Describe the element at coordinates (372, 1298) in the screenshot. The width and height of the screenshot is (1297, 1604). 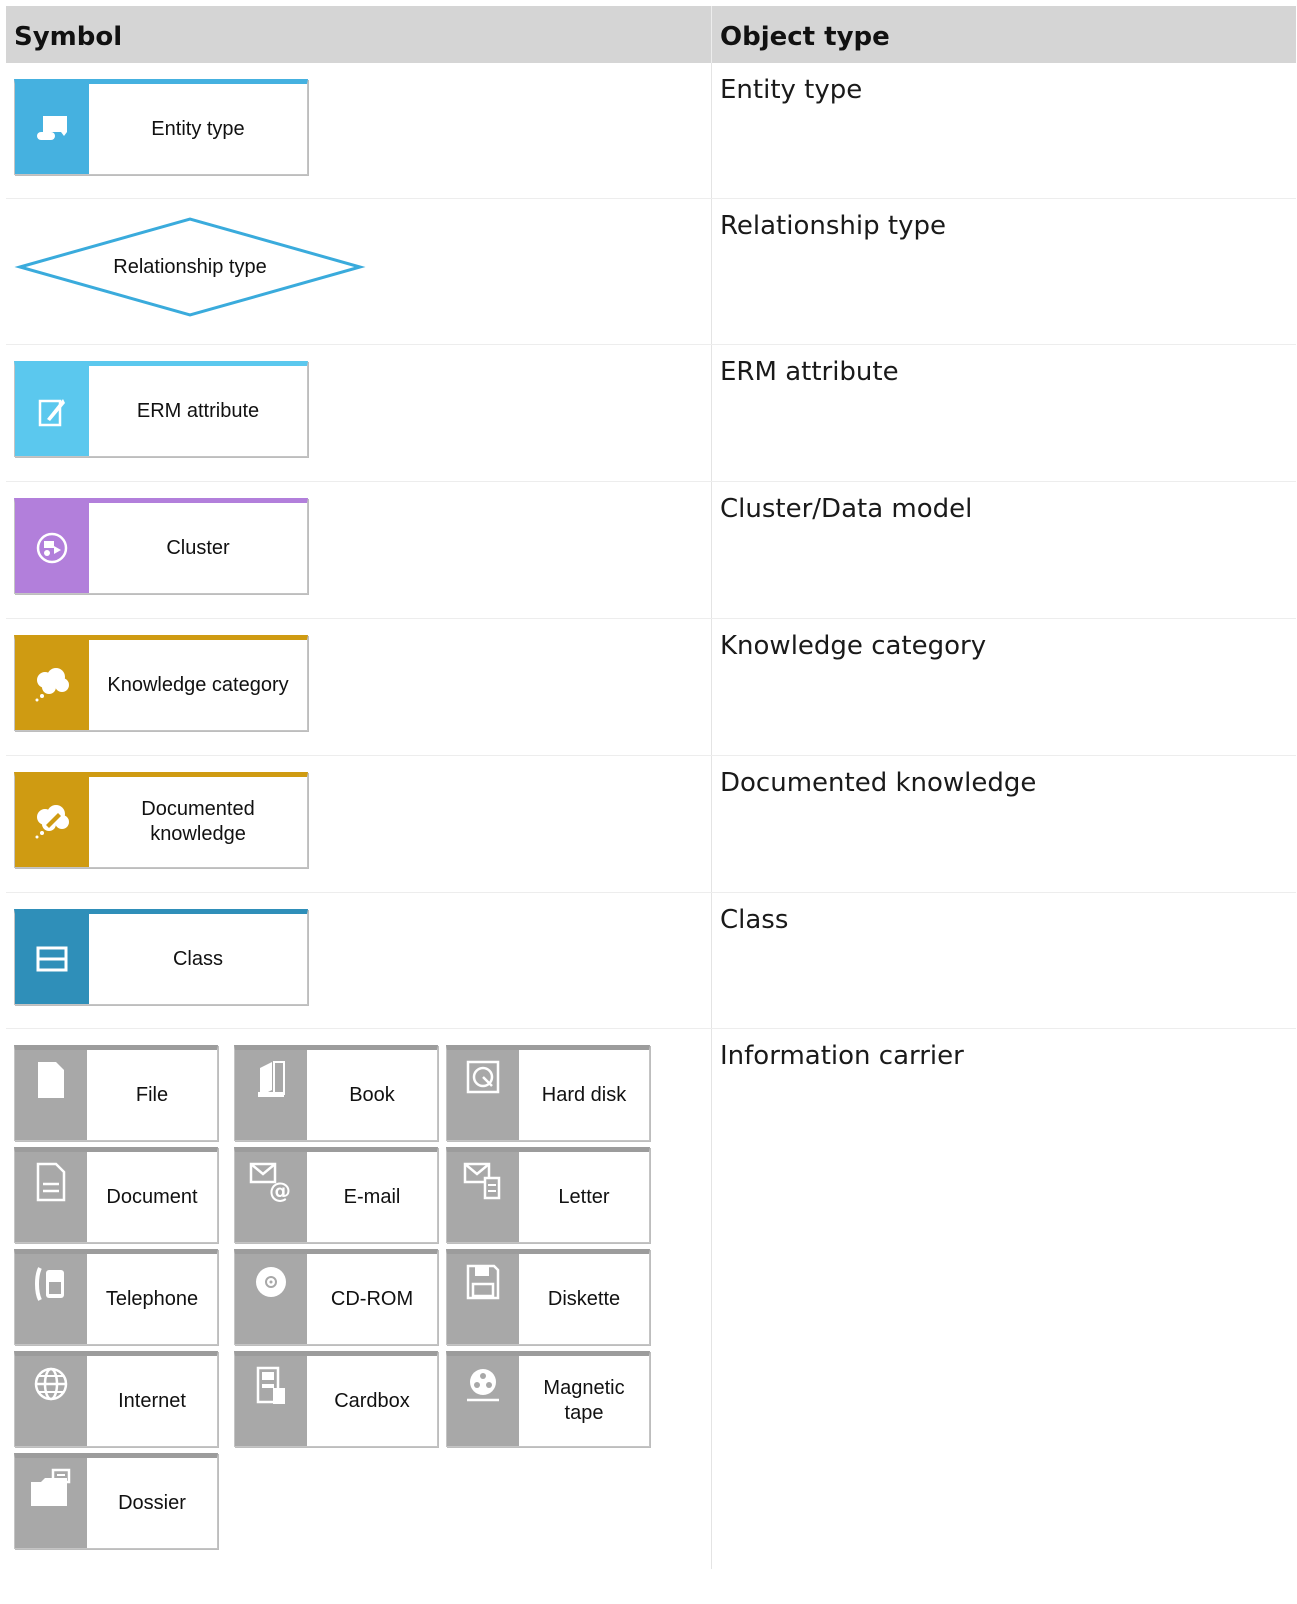
I see `carrier-label: CD-ROM` at that location.